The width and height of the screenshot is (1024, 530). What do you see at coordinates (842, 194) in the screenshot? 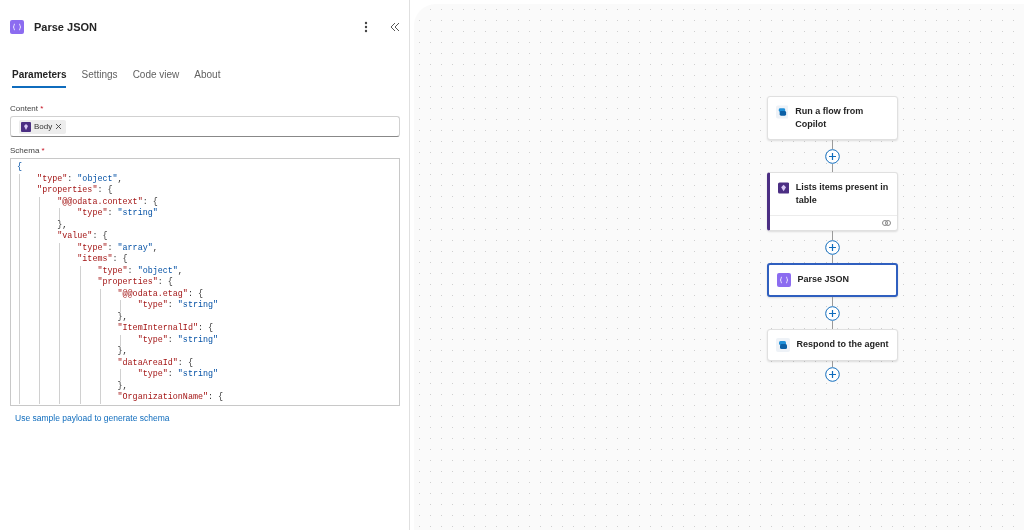
I see `step-title: Lists items present in table` at bounding box center [842, 194].